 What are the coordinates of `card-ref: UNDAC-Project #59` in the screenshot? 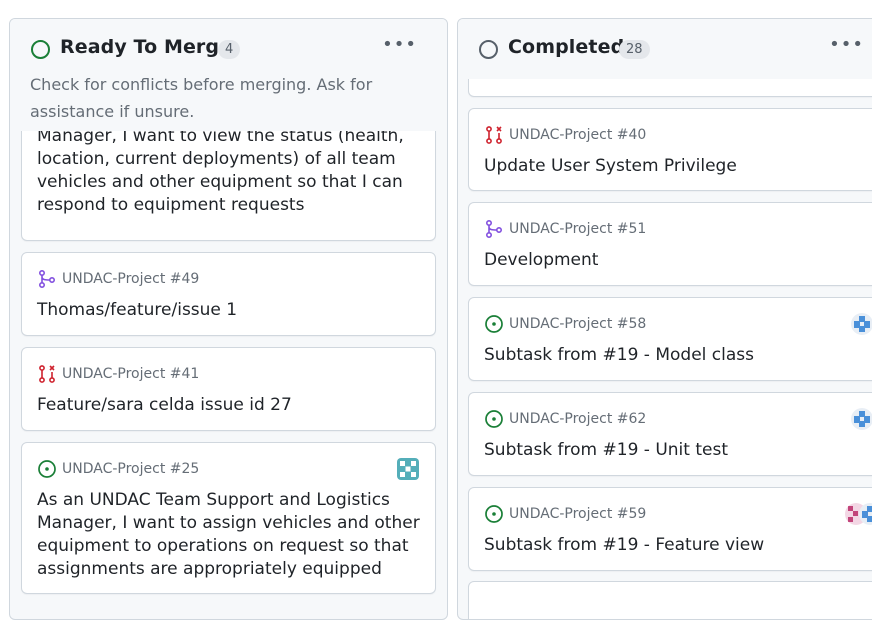 It's located at (577, 514).